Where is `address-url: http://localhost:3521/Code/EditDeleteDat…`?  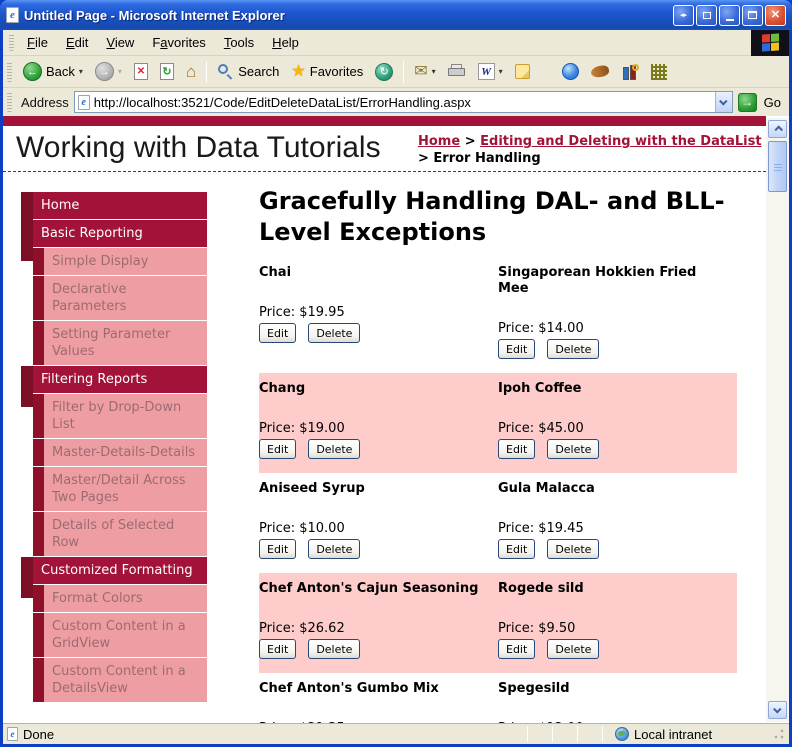 address-url: http://localhost:3521/Code/EditDeleteDat… is located at coordinates (402, 102).